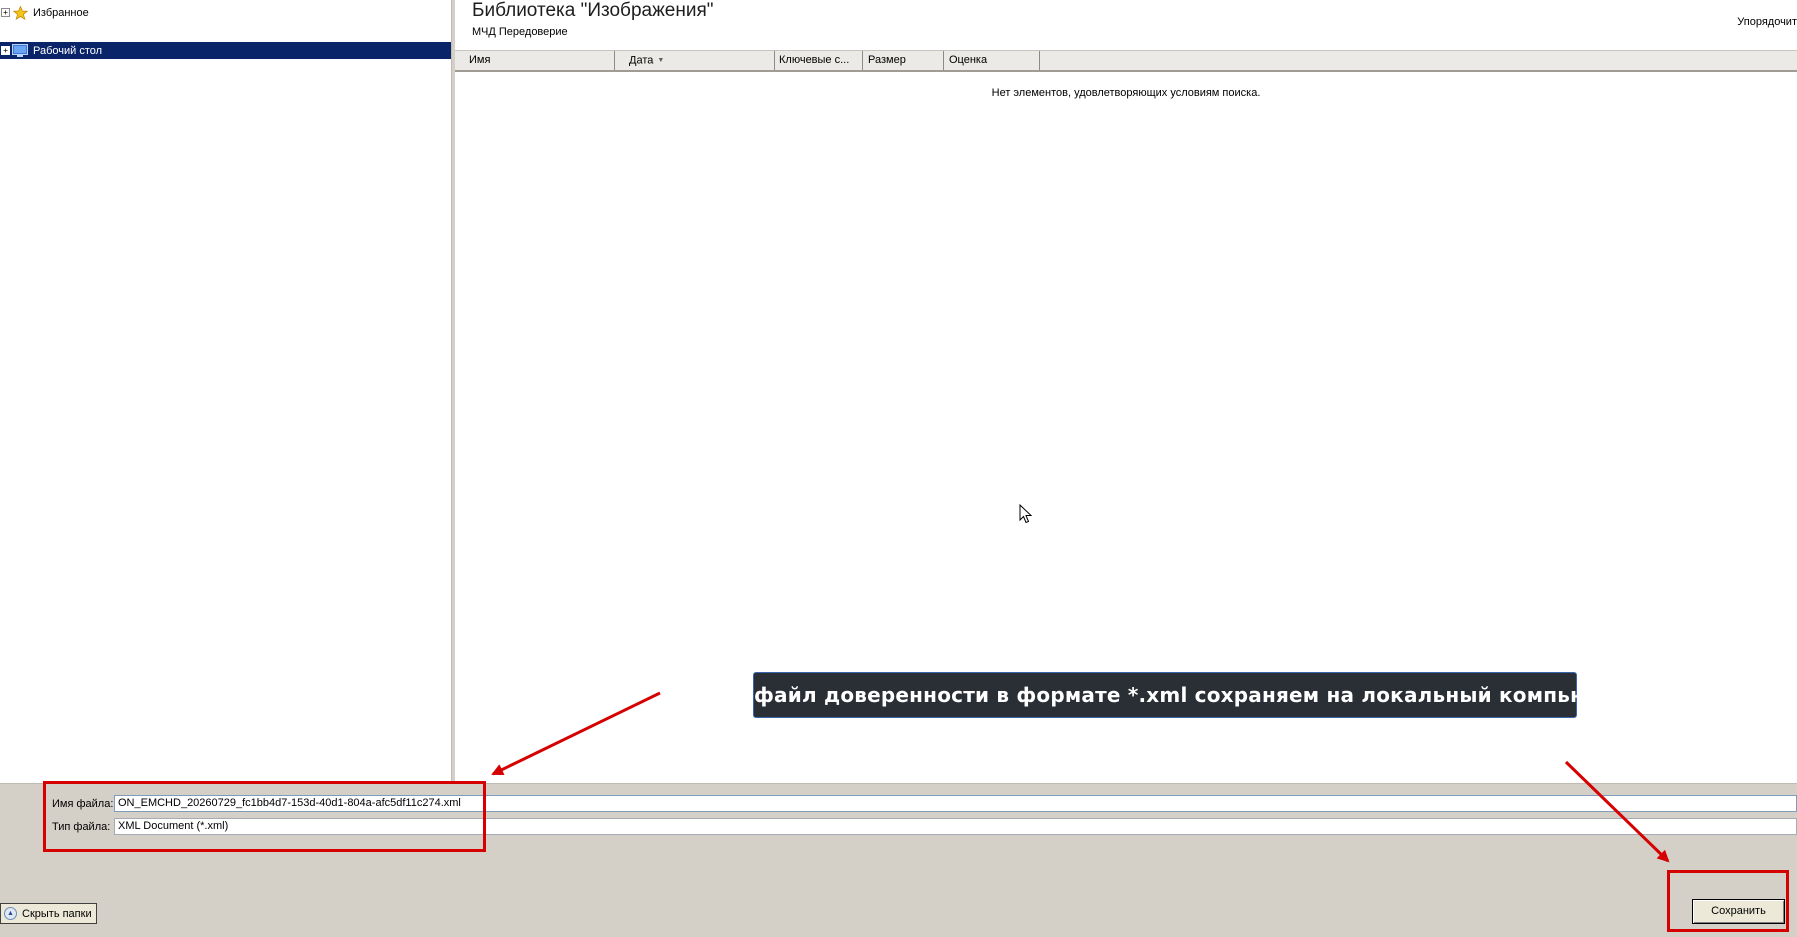 This screenshot has width=1797, height=937. What do you see at coordinates (887, 60) in the screenshot?
I see `column-label: Размер` at bounding box center [887, 60].